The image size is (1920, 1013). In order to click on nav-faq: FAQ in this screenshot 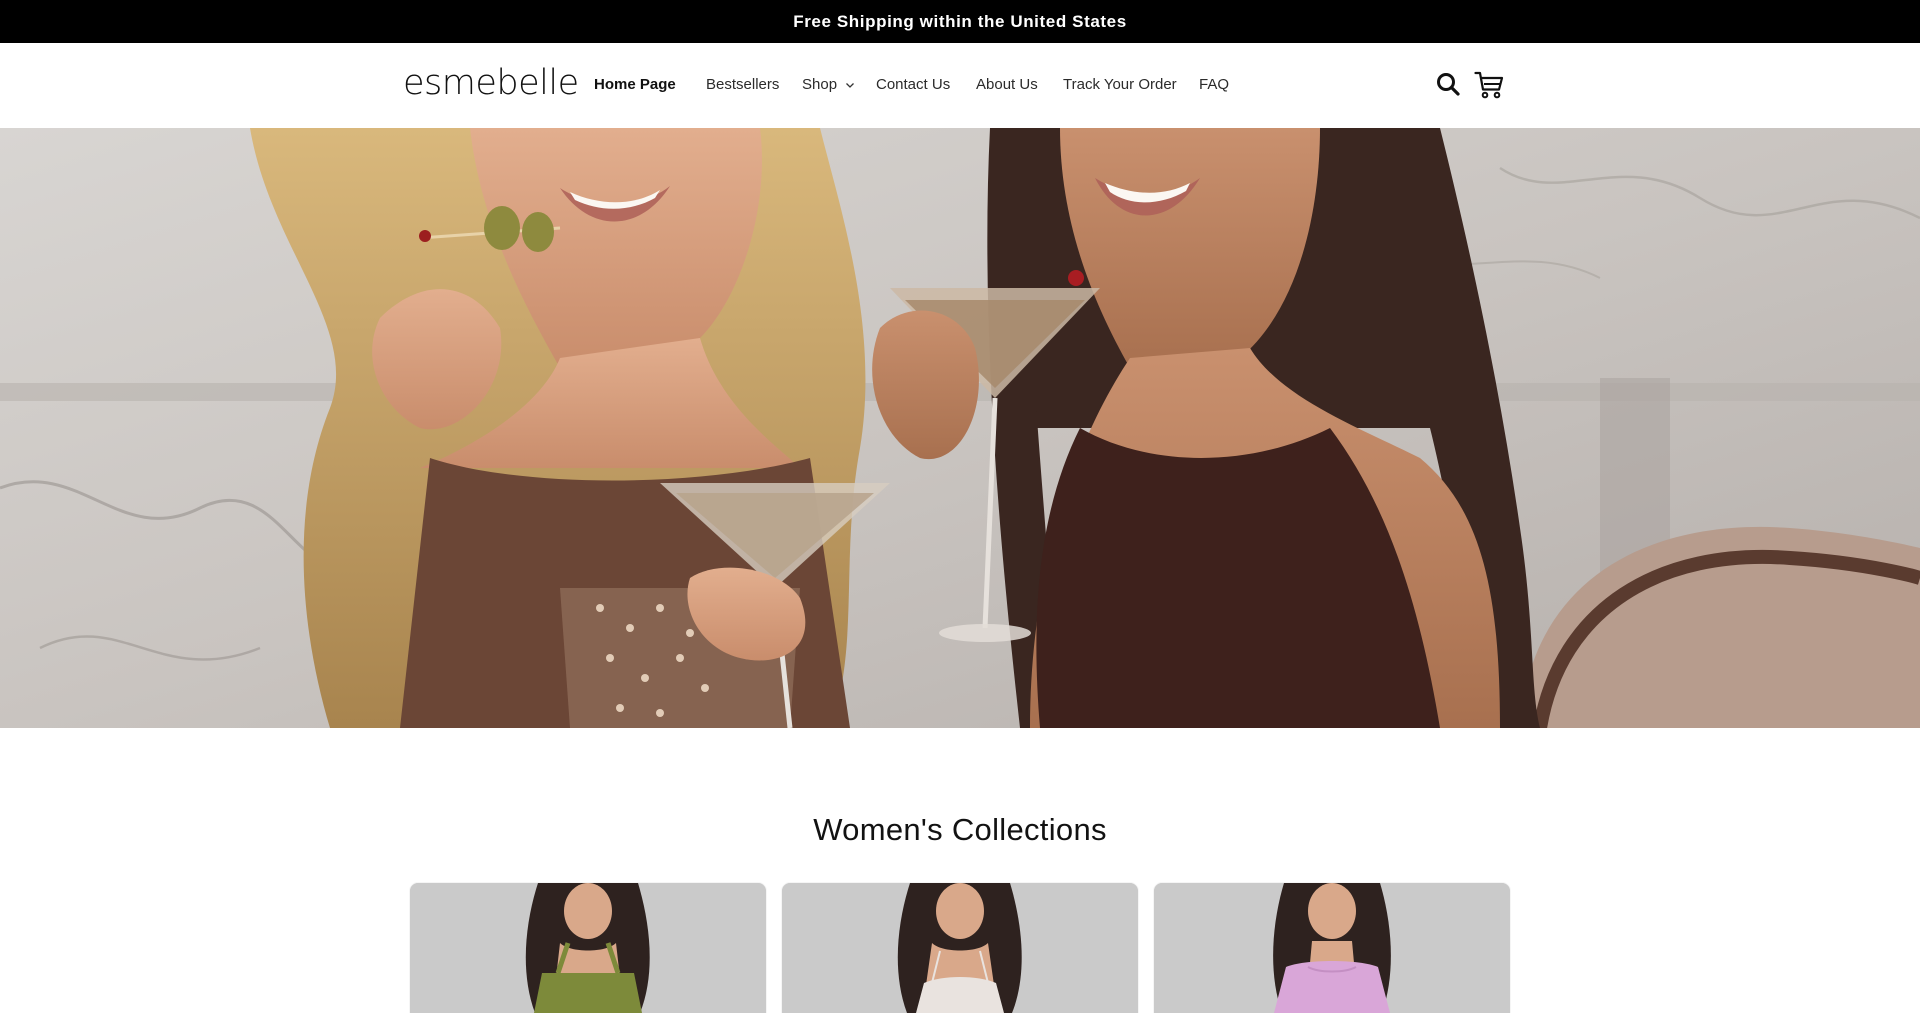, I will do `click(1214, 84)`.